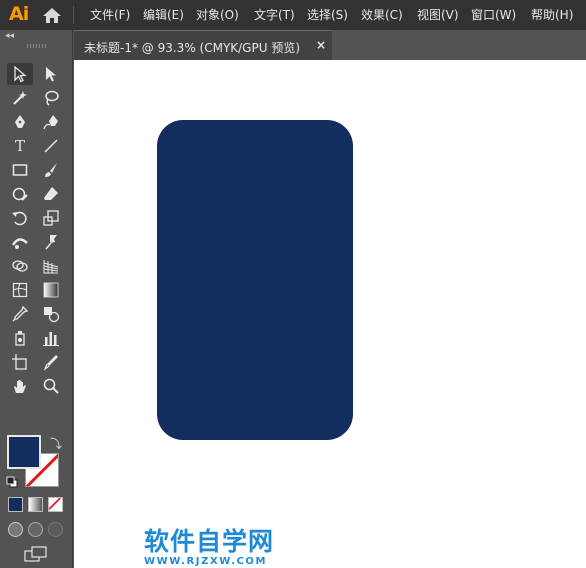 Image resolution: width=586 pixels, height=568 pixels. What do you see at coordinates (51, 194) in the screenshot?
I see `eraser-tool-icon` at bounding box center [51, 194].